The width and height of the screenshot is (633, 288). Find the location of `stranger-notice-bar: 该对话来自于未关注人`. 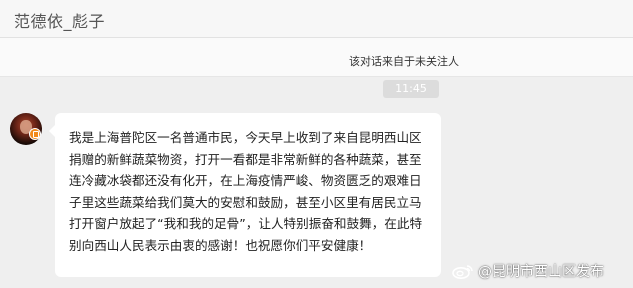

stranger-notice-bar: 该对话来自于未关注人 is located at coordinates (316, 57).